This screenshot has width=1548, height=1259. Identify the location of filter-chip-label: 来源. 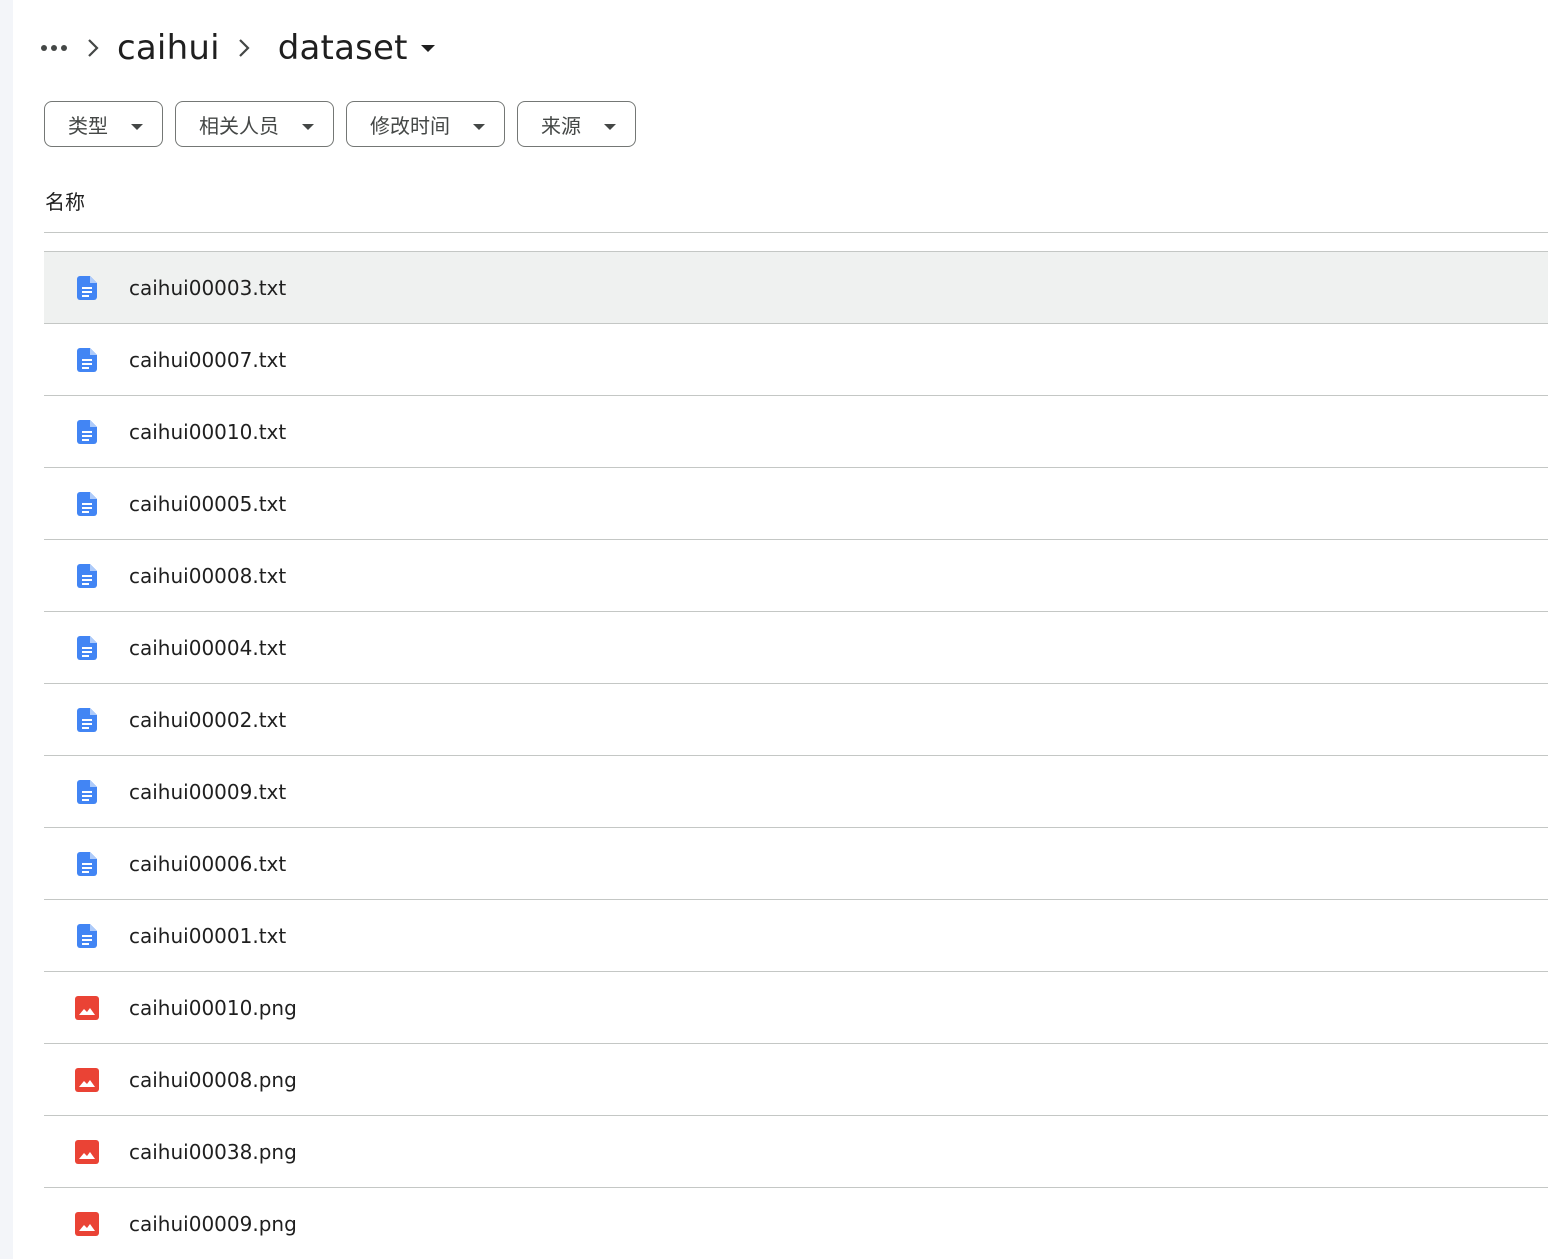
(561, 125).